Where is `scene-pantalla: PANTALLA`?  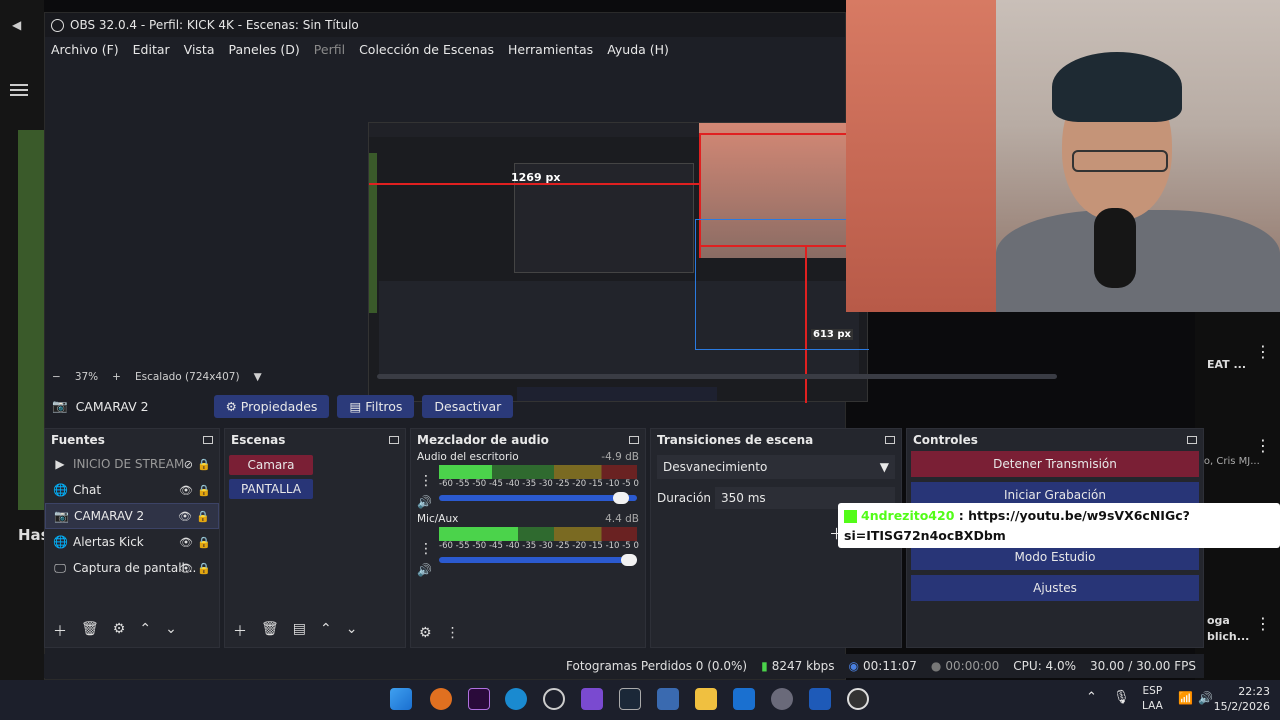 scene-pantalla: PANTALLA is located at coordinates (271, 489).